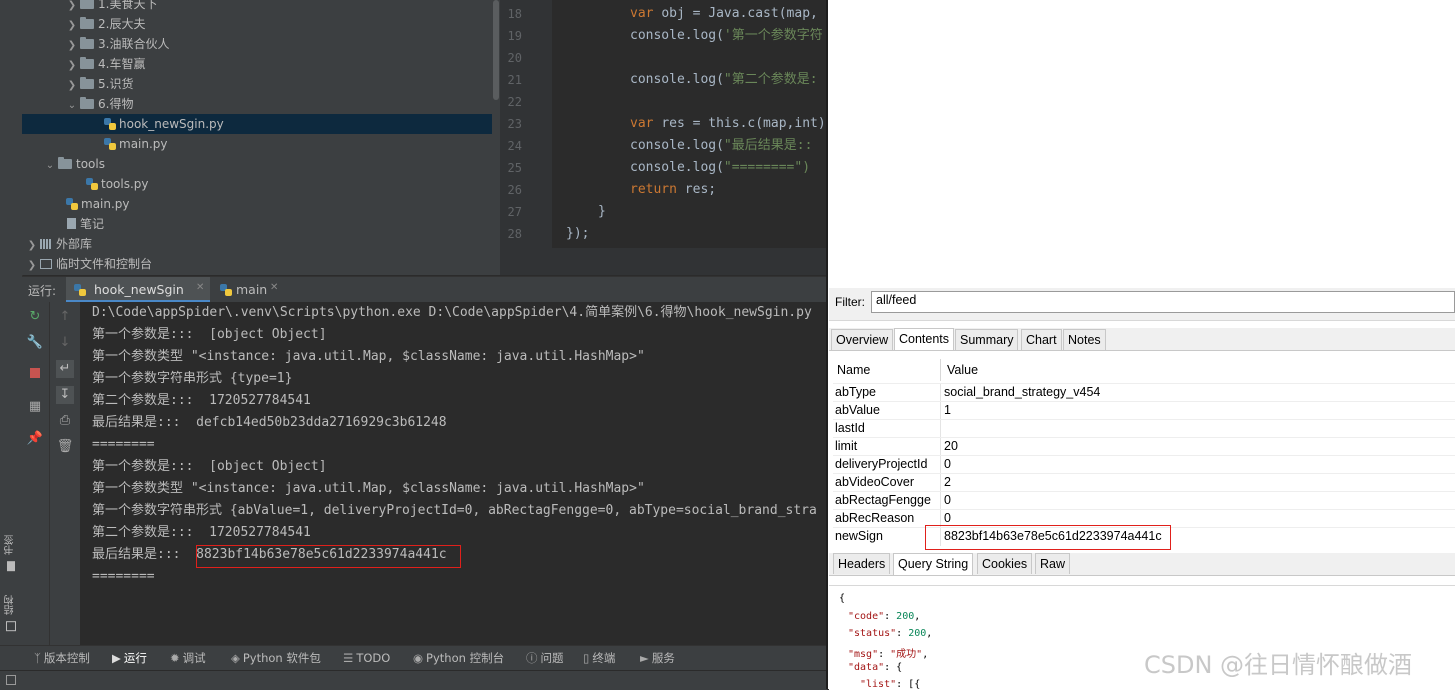  I want to click on tab-hook-newsgin: hook_newSgin ✕, so click(138, 290).